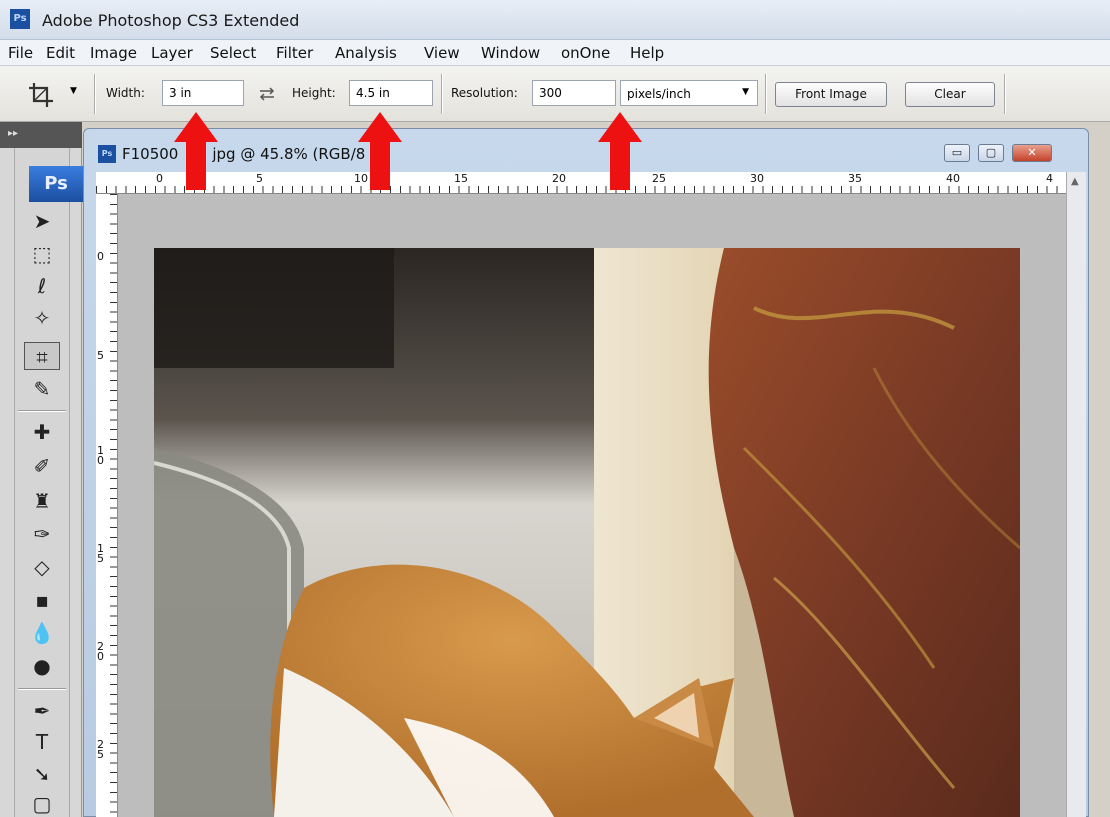  What do you see at coordinates (585, 53) in the screenshot?
I see `menu-onone: onOne` at bounding box center [585, 53].